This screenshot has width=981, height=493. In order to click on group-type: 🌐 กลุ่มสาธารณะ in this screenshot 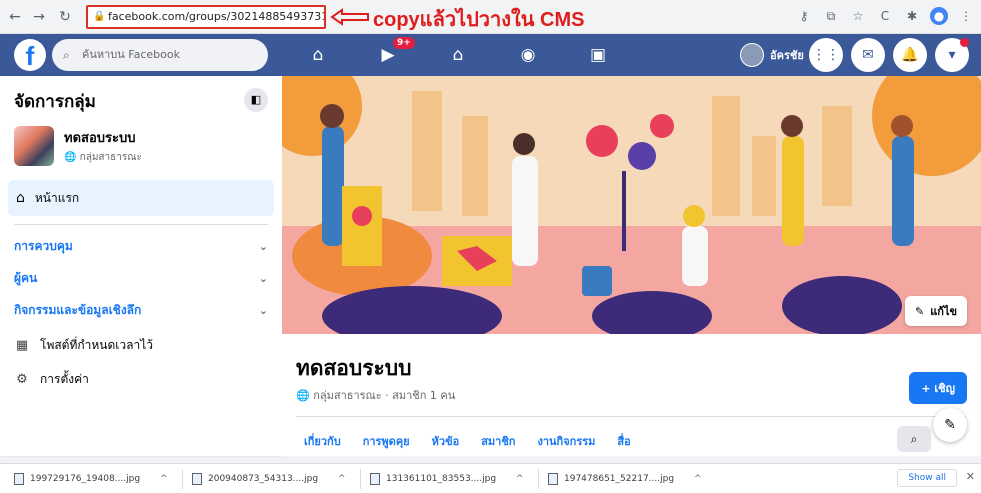, I will do `click(103, 157)`.